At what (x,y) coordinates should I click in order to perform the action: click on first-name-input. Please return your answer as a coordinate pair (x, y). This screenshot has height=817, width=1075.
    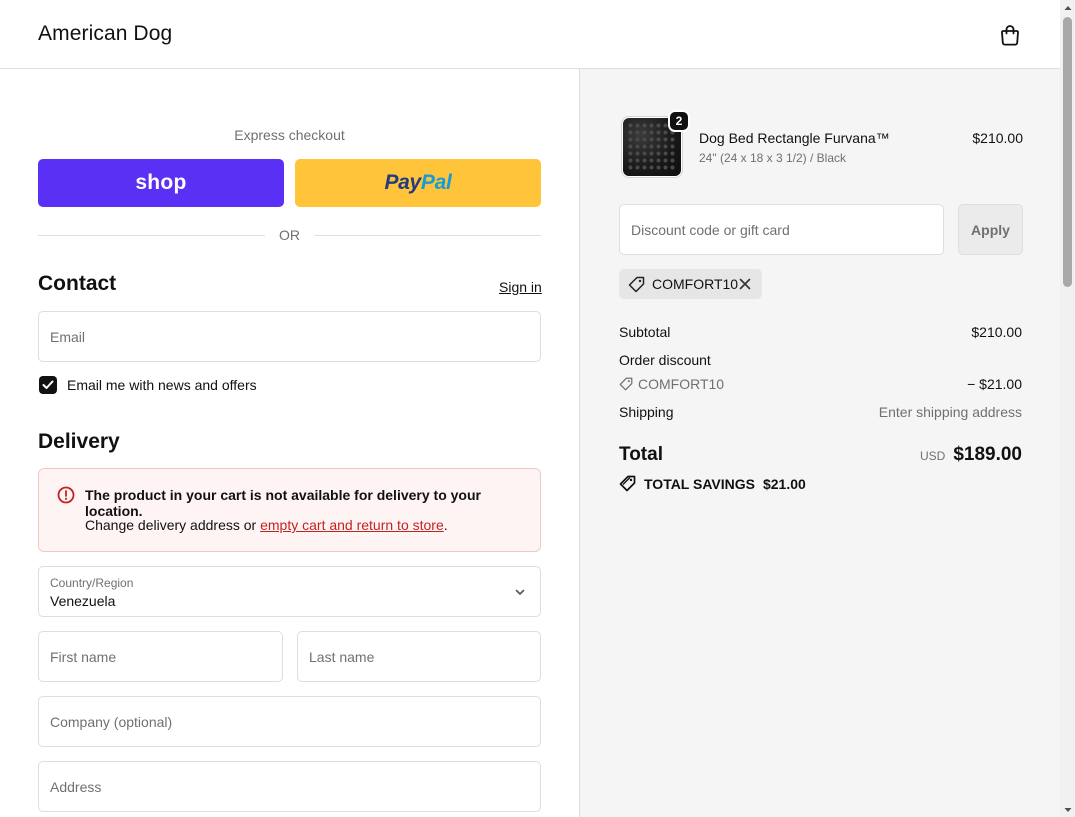
    Looking at the image, I should click on (160, 656).